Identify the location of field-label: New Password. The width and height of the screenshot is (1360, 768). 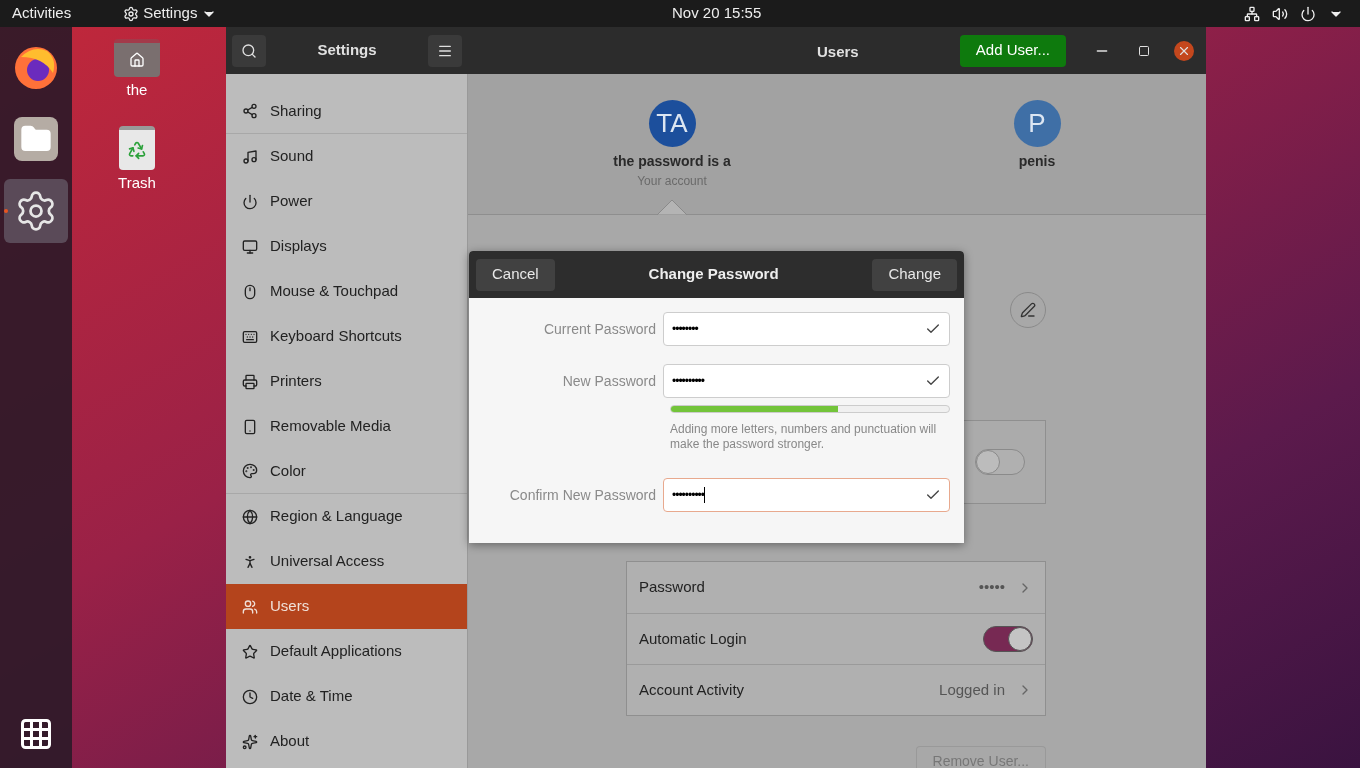
(609, 381).